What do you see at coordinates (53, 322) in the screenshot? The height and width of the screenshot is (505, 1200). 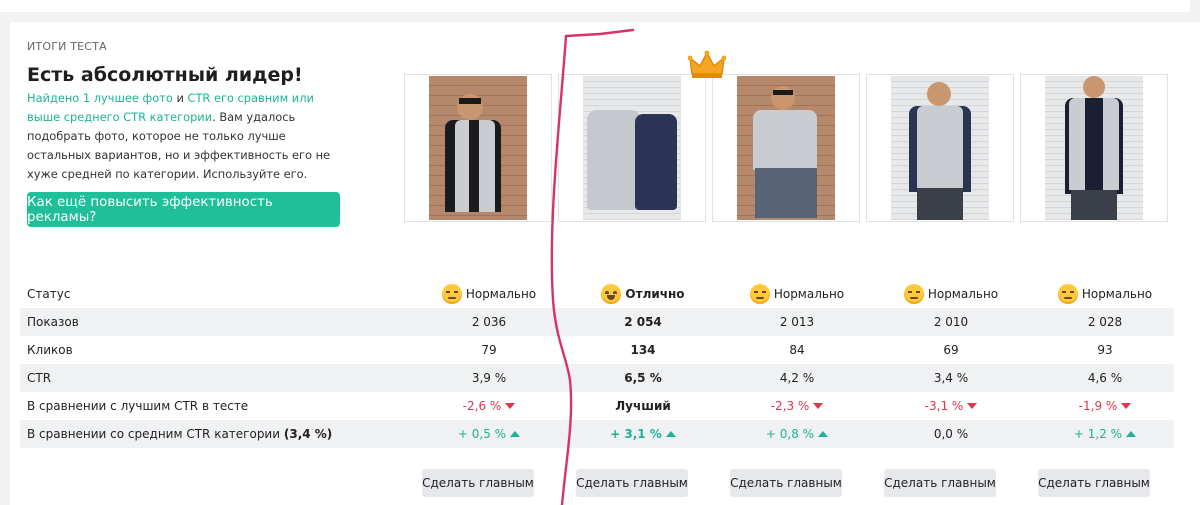 I see `label-views: Показов` at bounding box center [53, 322].